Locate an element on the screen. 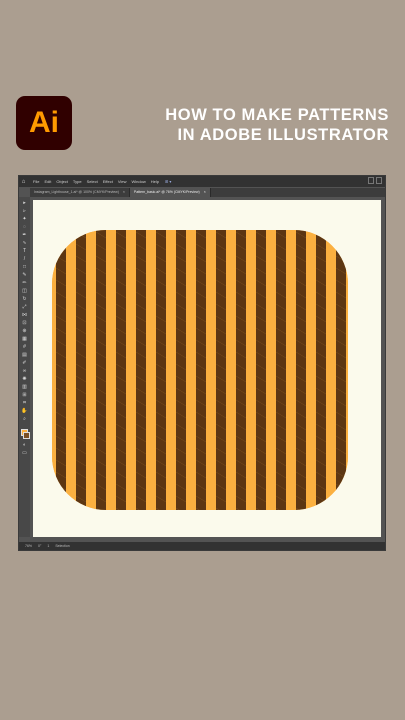  current-tool-status: Selection is located at coordinates (62, 546).